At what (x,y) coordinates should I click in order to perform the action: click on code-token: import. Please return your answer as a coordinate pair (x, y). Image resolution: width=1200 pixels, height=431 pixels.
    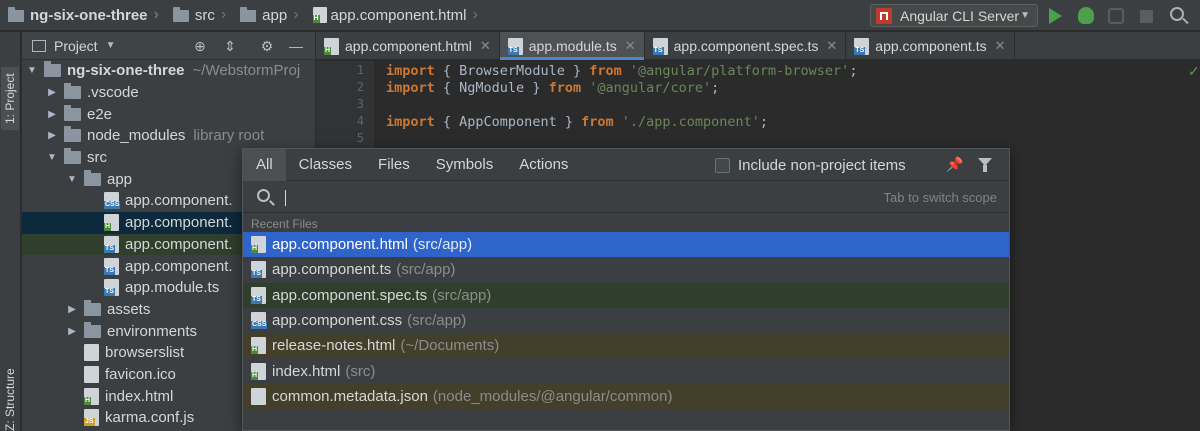
    Looking at the image, I should click on (410, 122).